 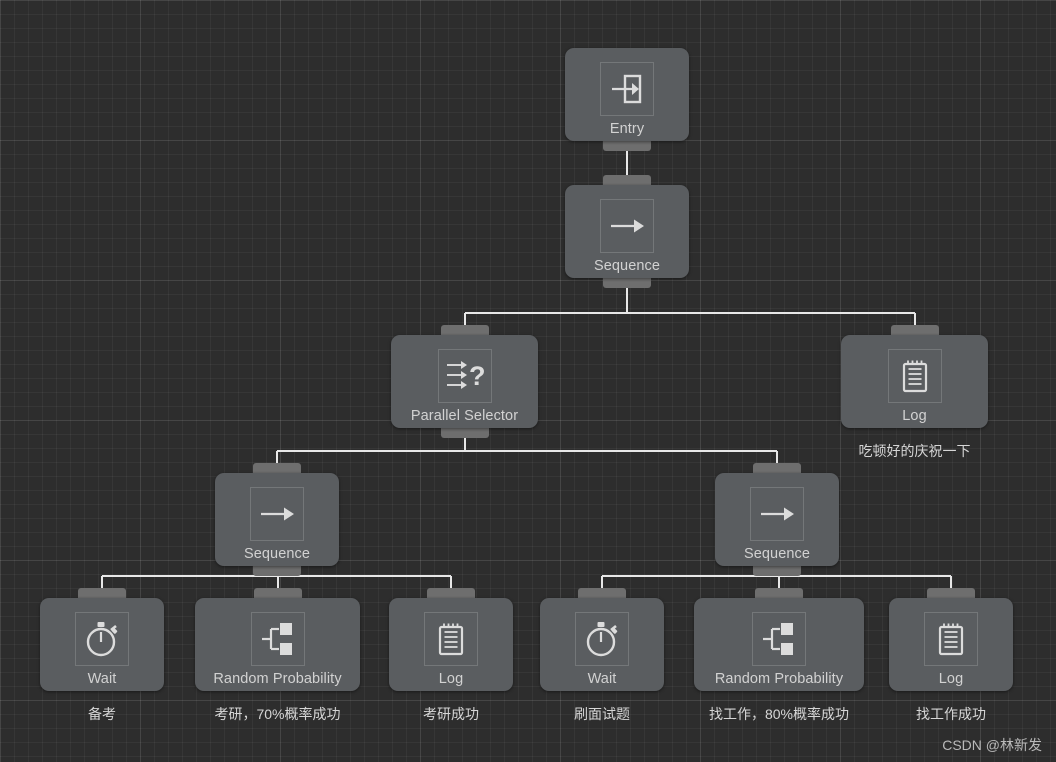 I want to click on node-parallel-selector: ? Parallel Selector, so click(x=464, y=381).